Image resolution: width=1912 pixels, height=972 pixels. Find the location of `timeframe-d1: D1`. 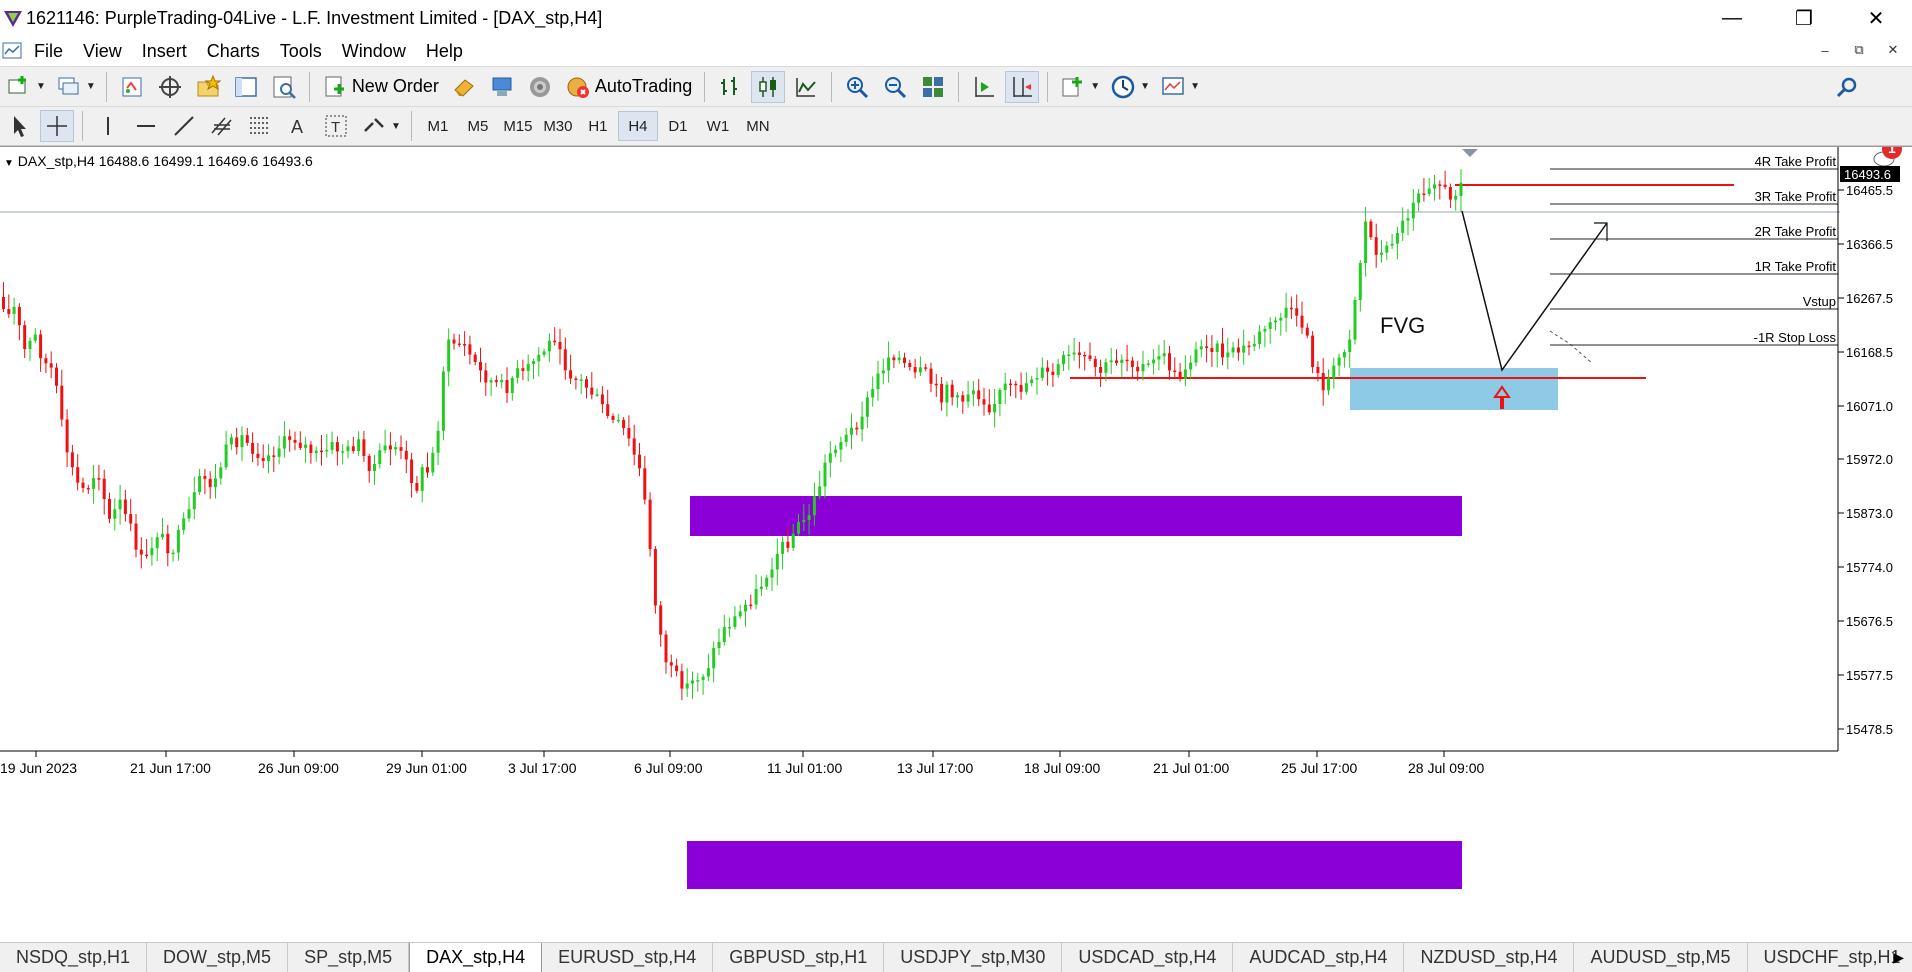

timeframe-d1: D1 is located at coordinates (678, 126).